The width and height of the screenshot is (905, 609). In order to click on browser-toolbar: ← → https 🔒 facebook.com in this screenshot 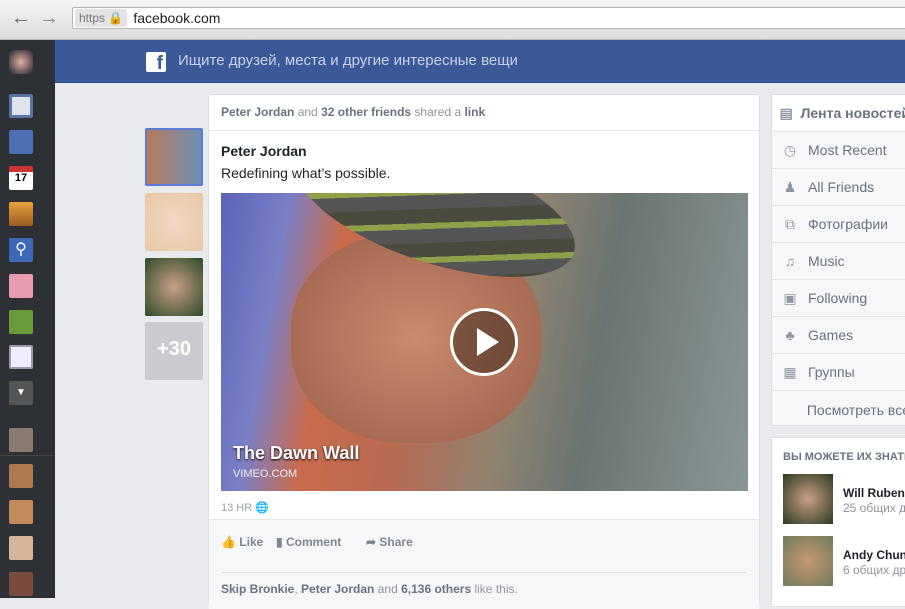, I will do `click(452, 20)`.